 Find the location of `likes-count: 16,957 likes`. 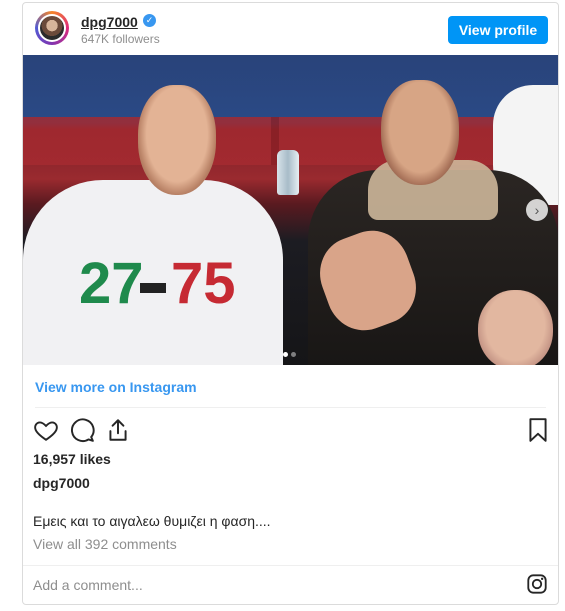

likes-count: 16,957 likes is located at coordinates (72, 459).